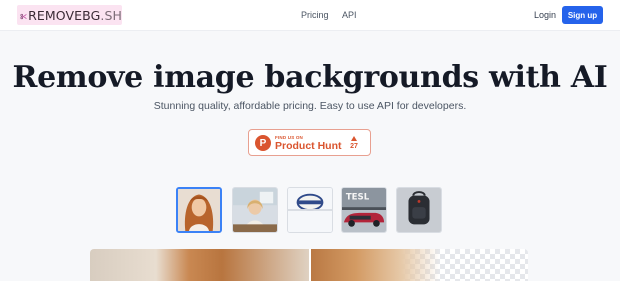  Describe the element at coordinates (23, 15) in the screenshot. I see `scissors-icon` at that location.